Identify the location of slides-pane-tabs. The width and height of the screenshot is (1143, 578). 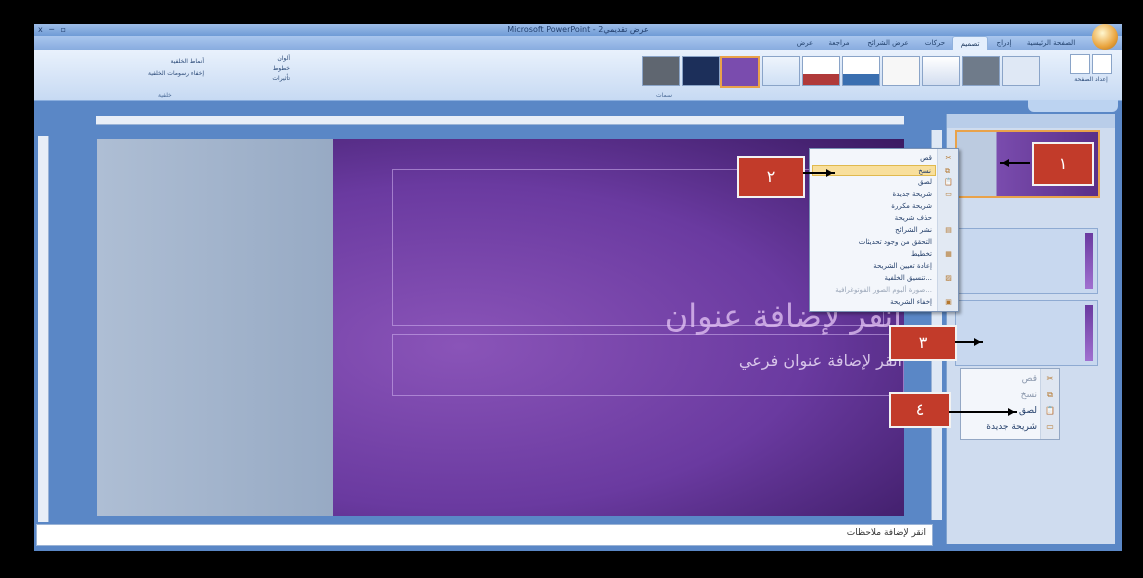
(1031, 121).